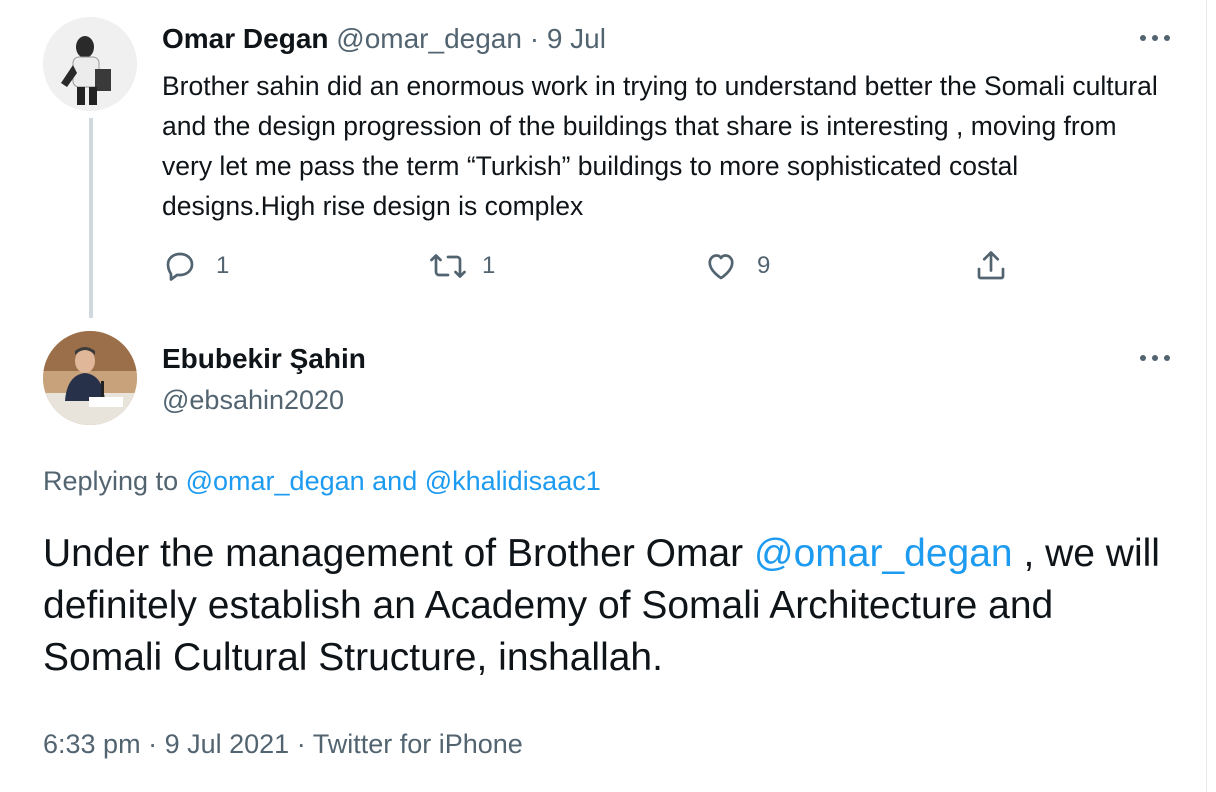 The width and height of the screenshot is (1216, 792). What do you see at coordinates (576, 38) in the screenshot?
I see `tweet-date: 9 Jul` at bounding box center [576, 38].